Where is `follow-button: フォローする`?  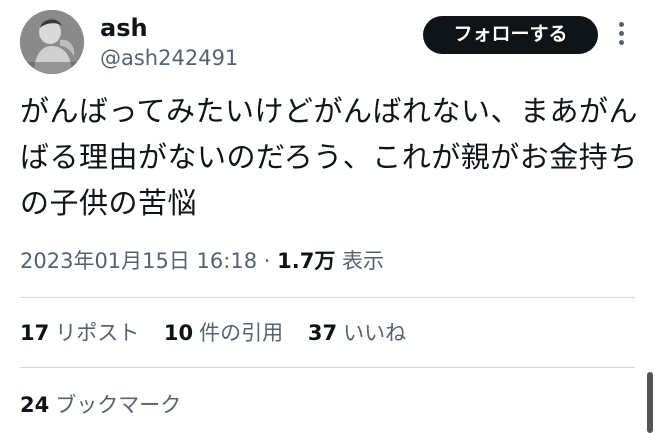
follow-button: フォローする is located at coordinates (510, 35).